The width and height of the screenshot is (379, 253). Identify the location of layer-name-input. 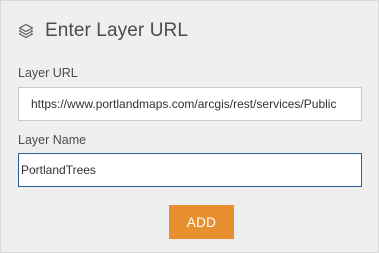
(190, 170).